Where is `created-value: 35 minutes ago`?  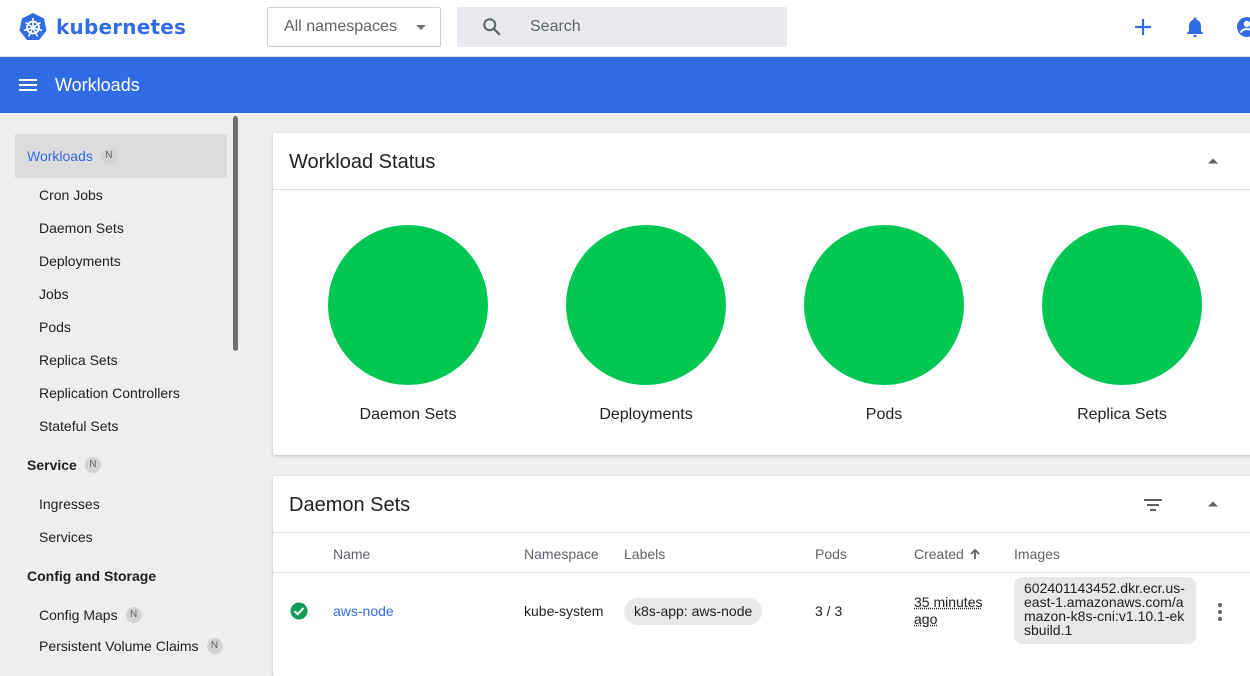
created-value: 35 minutes ago is located at coordinates (948, 610).